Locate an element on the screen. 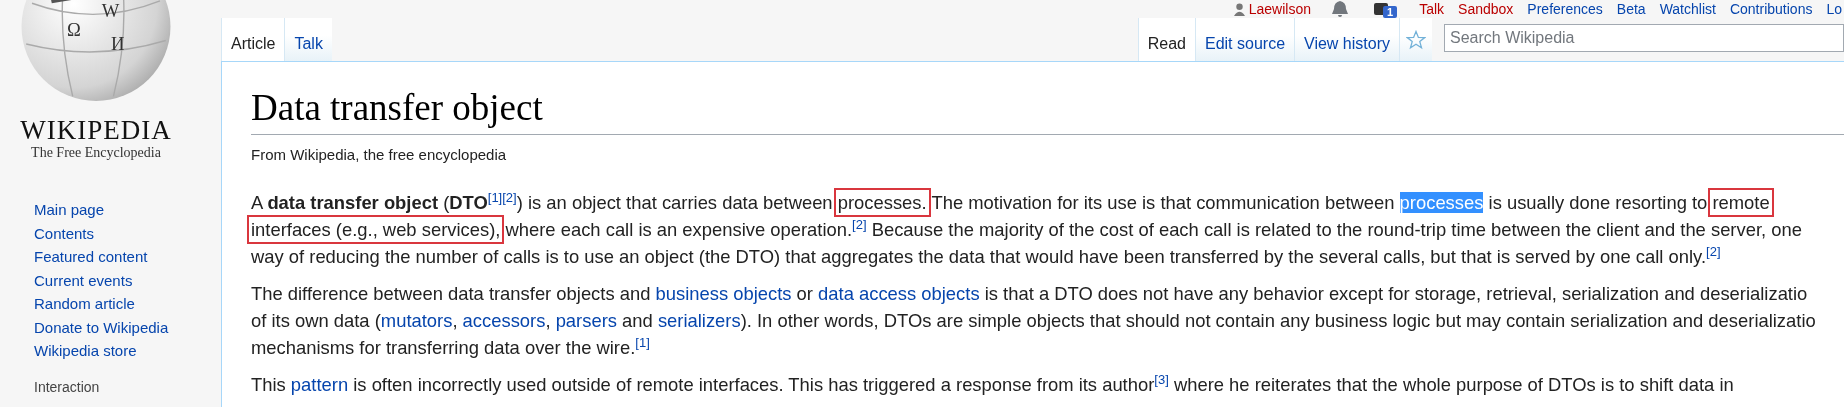  link: accessors is located at coordinates (504, 320).